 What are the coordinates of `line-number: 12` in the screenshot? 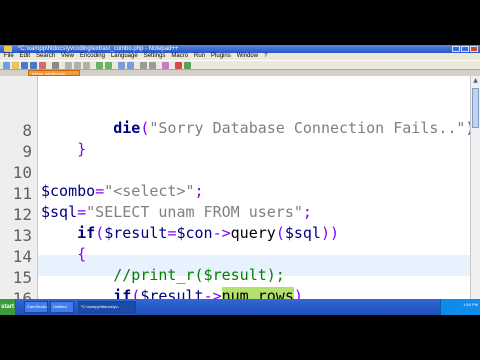 It's located at (22, 214).